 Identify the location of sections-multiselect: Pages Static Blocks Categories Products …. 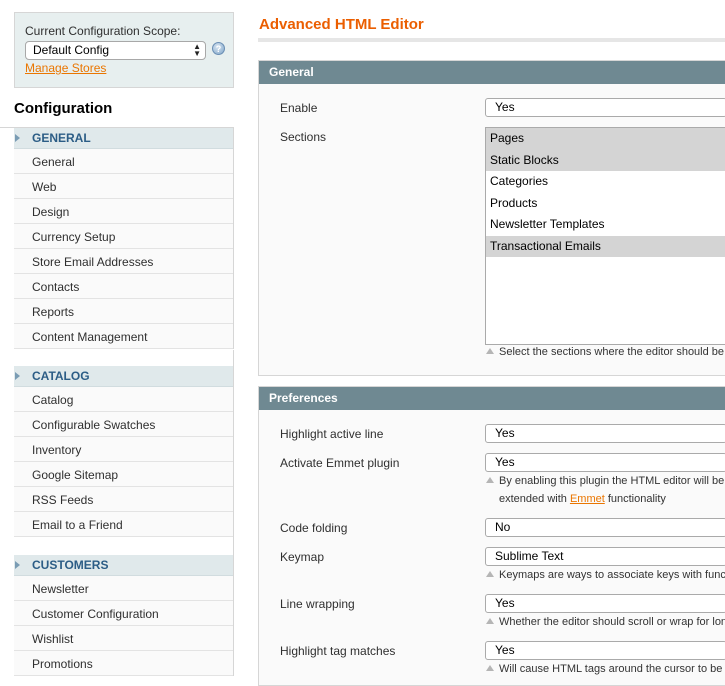
(605, 236).